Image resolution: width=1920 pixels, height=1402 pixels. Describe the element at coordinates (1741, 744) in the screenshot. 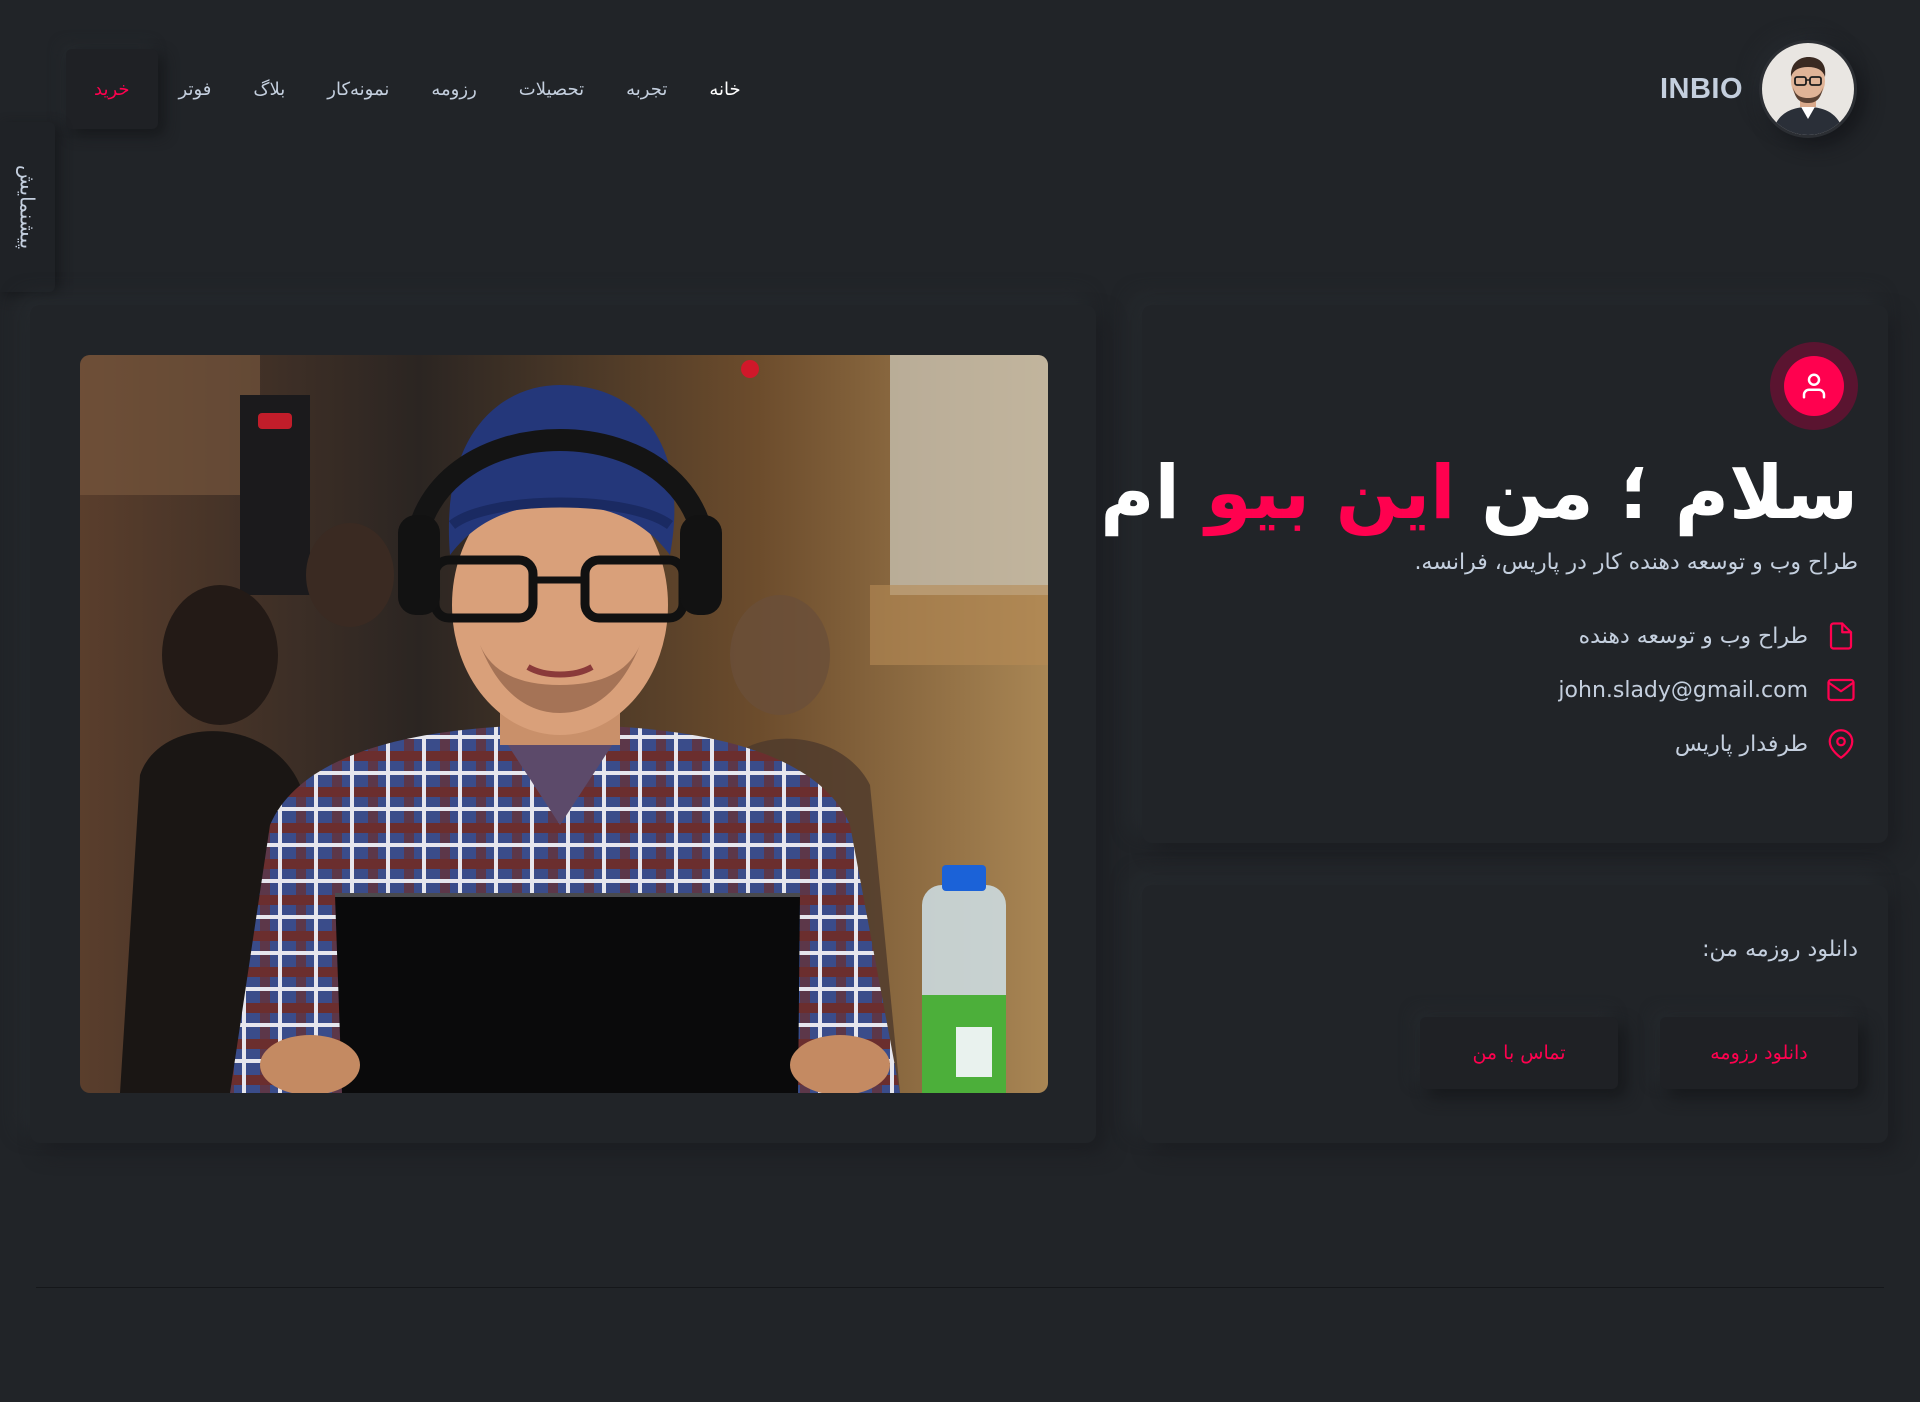

I see `info-location-text: طرفدار پاریس` at that location.